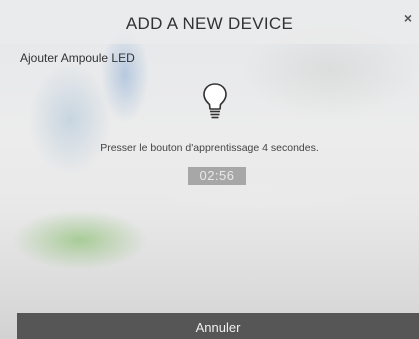 The width and height of the screenshot is (419, 339). I want to click on close-icon: ×, so click(408, 18).